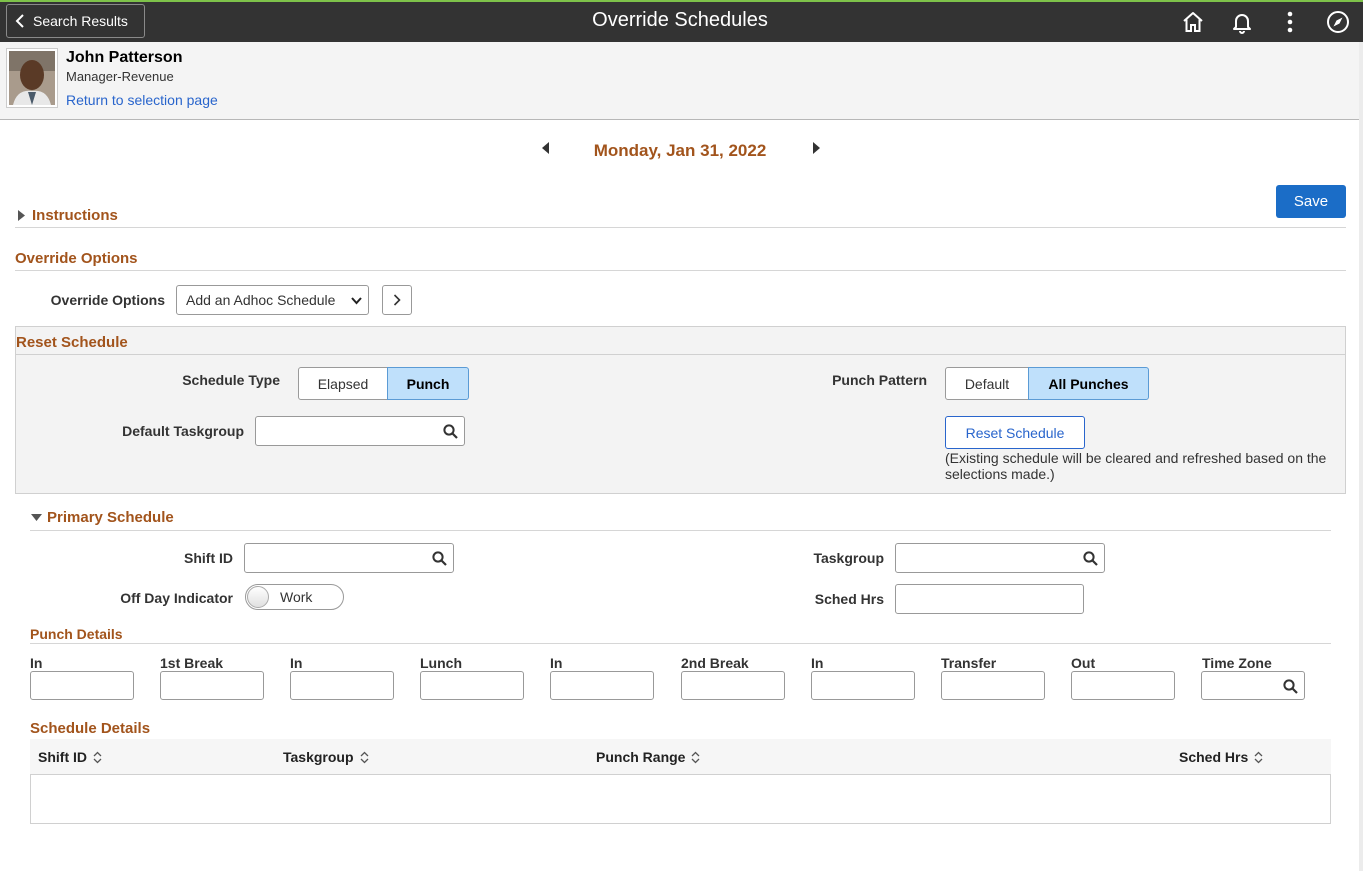 The height and width of the screenshot is (871, 1363). I want to click on transfer-label: Transfer, so click(969, 663).